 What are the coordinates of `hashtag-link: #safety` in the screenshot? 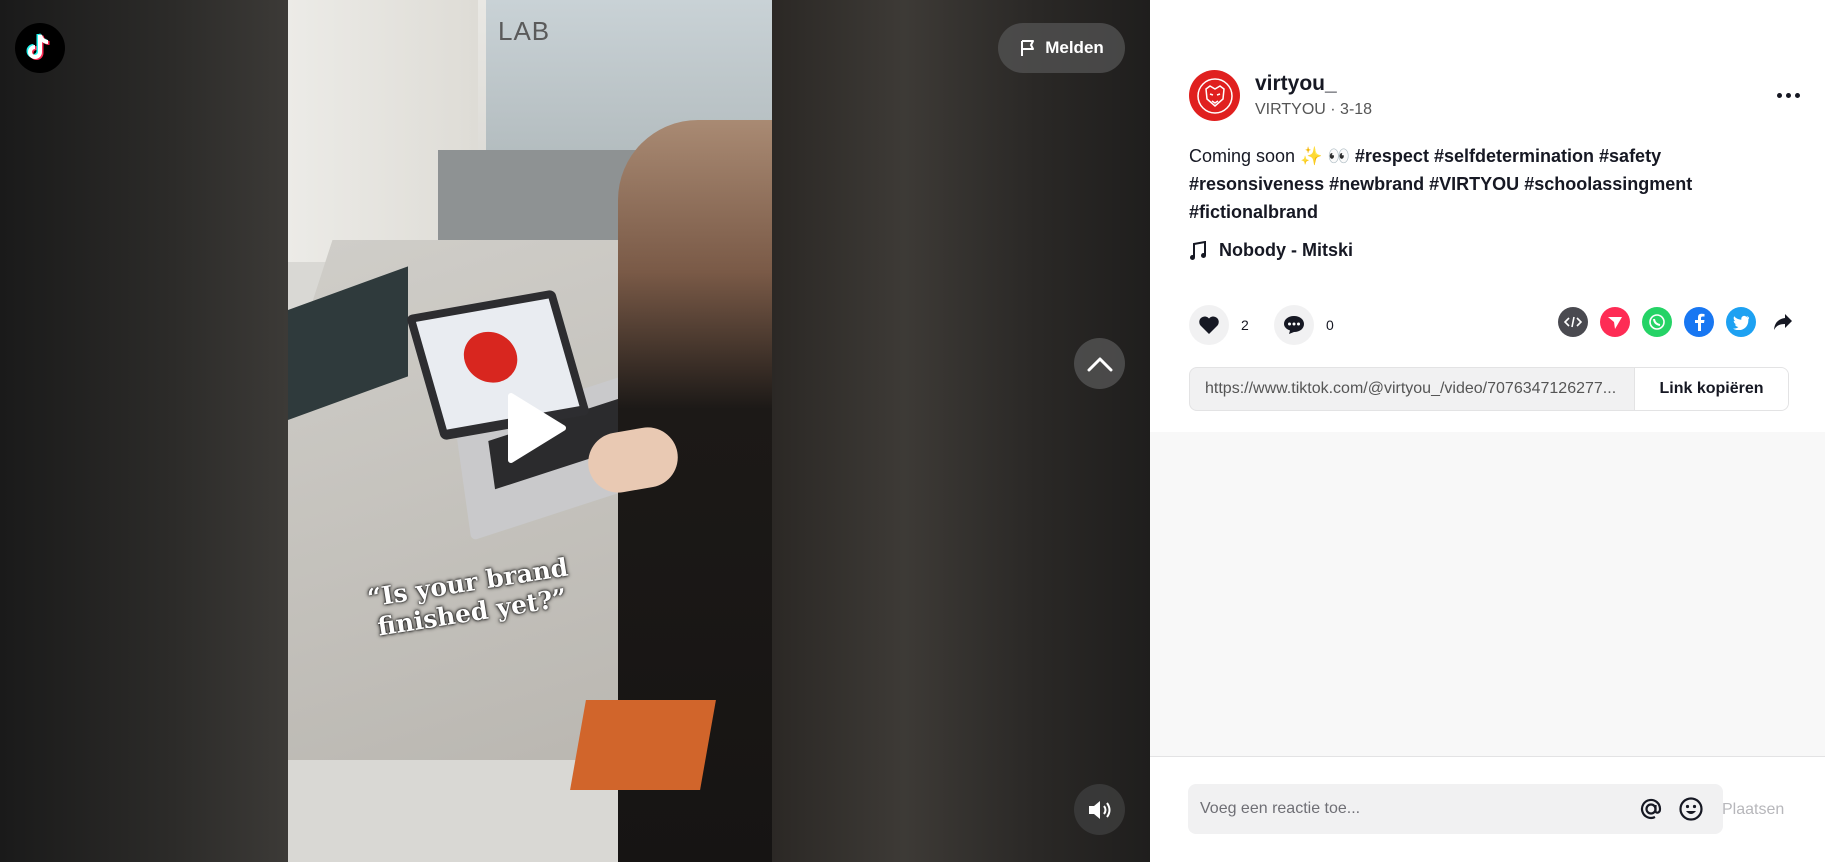 It's located at (1630, 156).